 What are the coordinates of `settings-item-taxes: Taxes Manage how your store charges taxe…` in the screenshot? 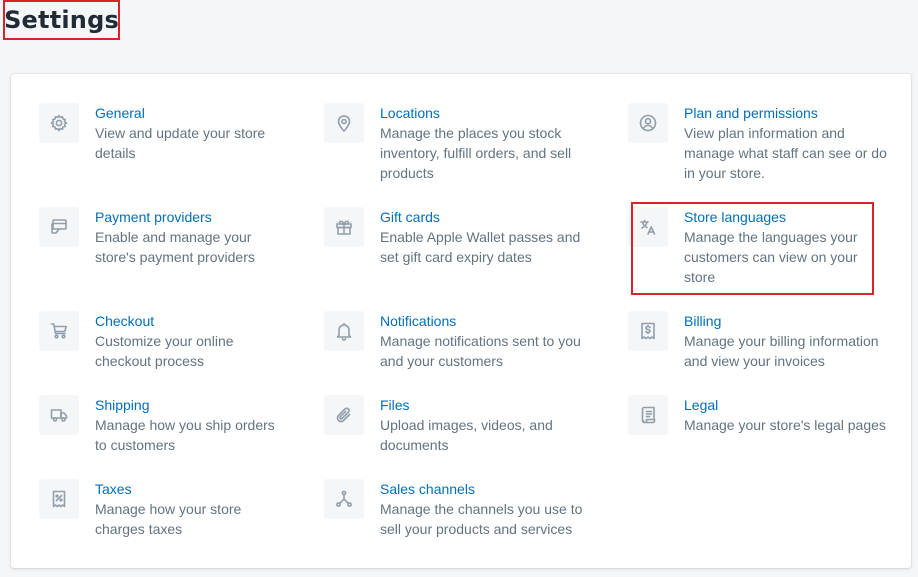 It's located at (140, 509).